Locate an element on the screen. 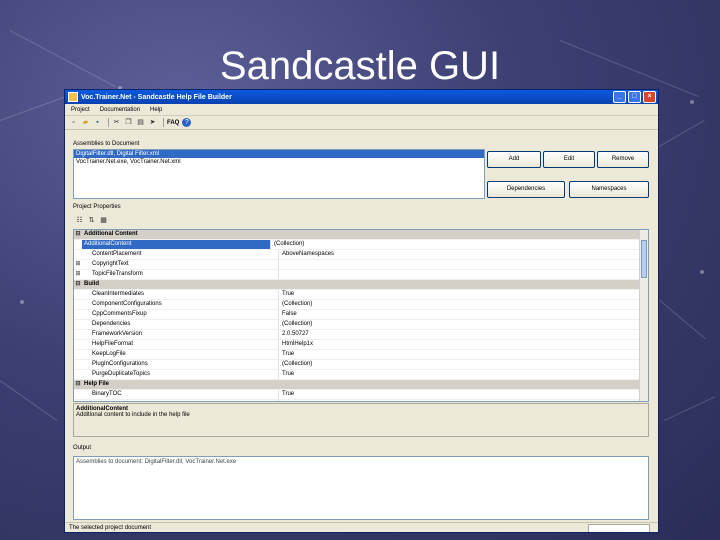 Image resolution: width=720 pixels, height=540 pixels. list-item: DigitalFilter.dll, Digital Filter.xml is located at coordinates (279, 154).